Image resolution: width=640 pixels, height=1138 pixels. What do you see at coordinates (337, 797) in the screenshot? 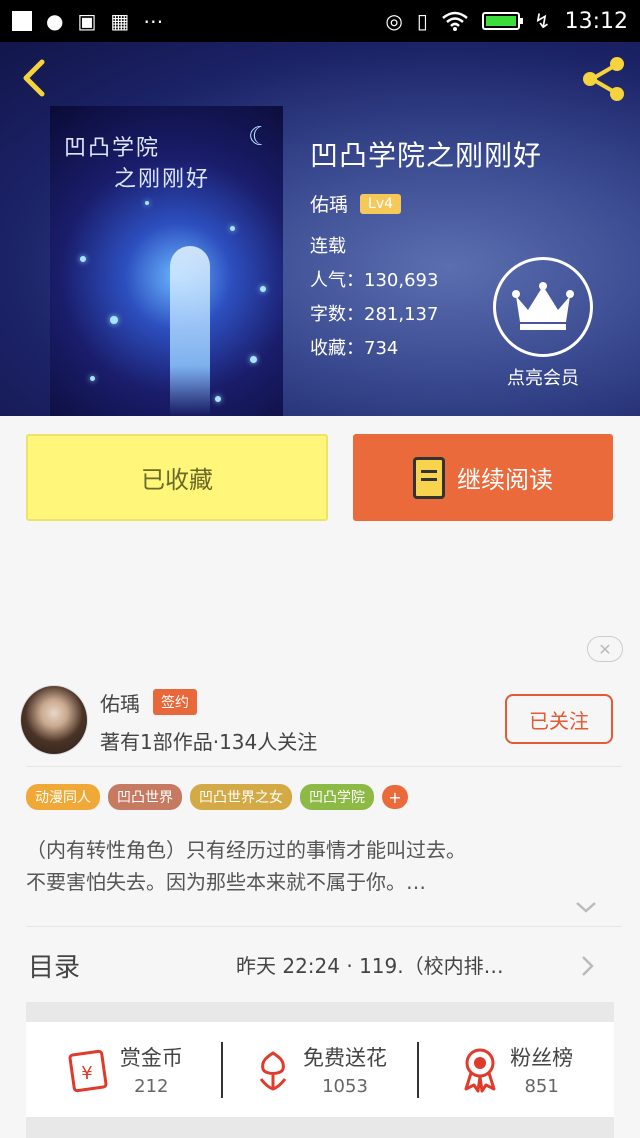
I see `tag-item: 凹凸学院` at bounding box center [337, 797].